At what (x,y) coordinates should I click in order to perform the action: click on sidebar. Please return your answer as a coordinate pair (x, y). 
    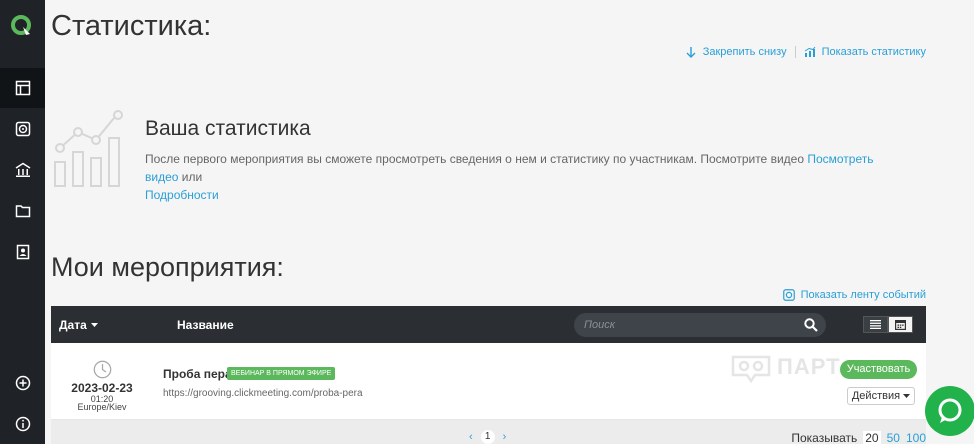
    Looking at the image, I should click on (22, 222).